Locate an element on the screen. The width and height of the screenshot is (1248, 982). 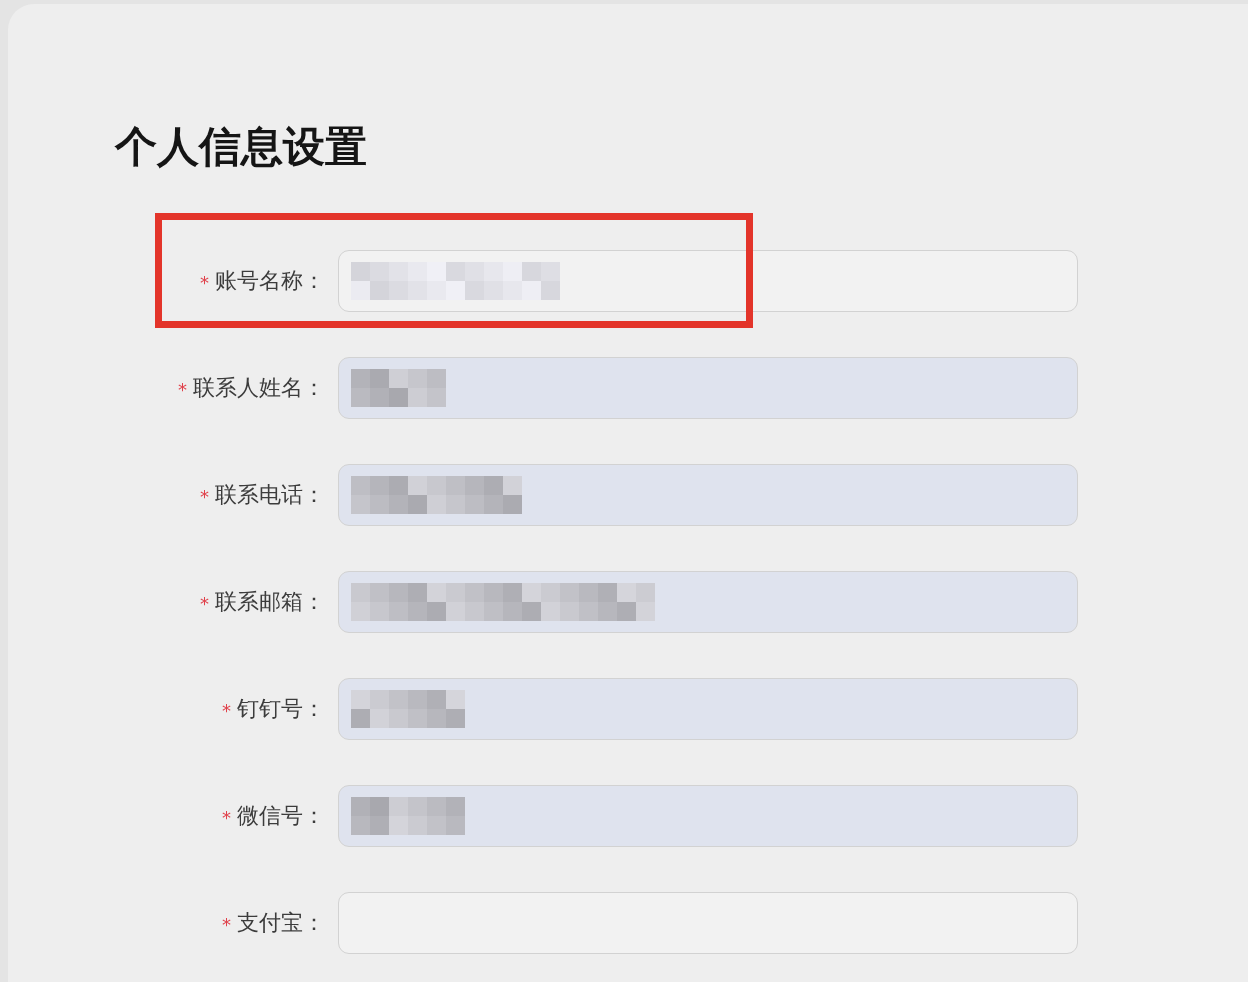
field-label: 支付宝： is located at coordinates (281, 923).